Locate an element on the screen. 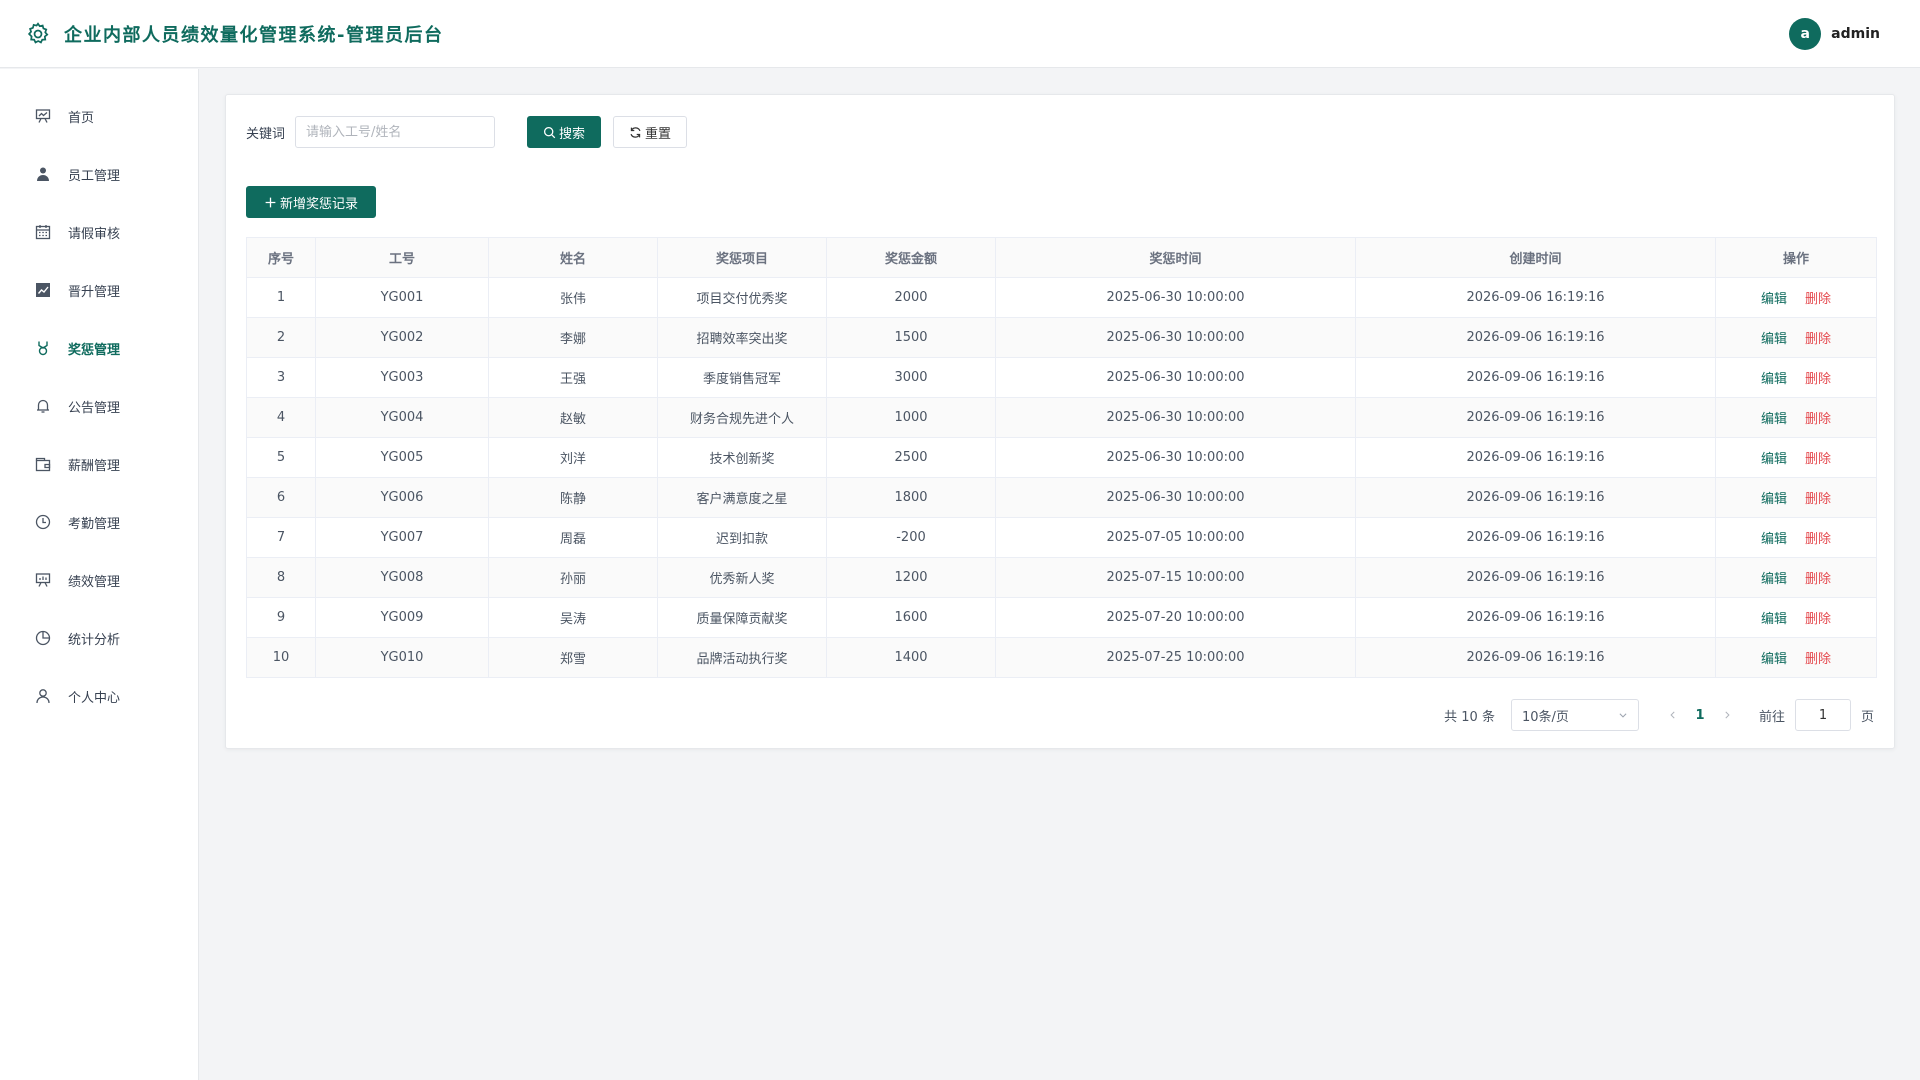 The image size is (1920, 1080). app-title: 企业内部人员绩效量化管理系统-管理员后台 is located at coordinates (254, 35).